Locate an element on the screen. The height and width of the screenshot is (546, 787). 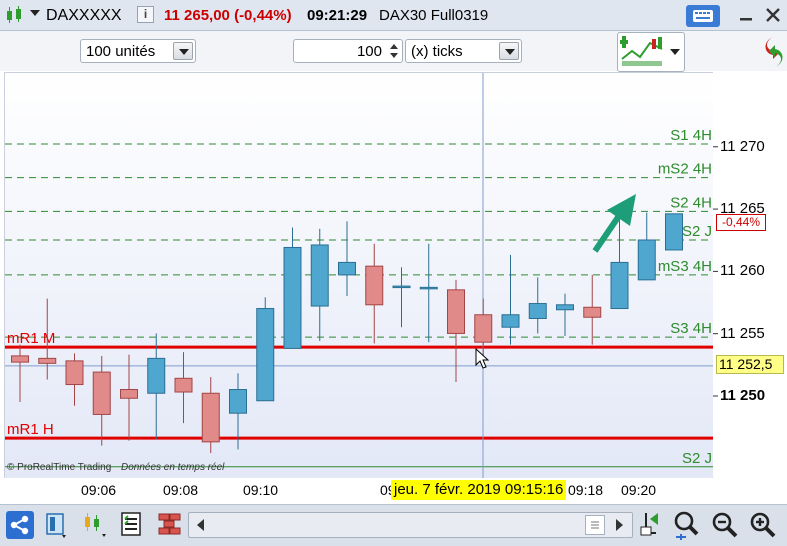
share-icon is located at coordinates (19, 525).